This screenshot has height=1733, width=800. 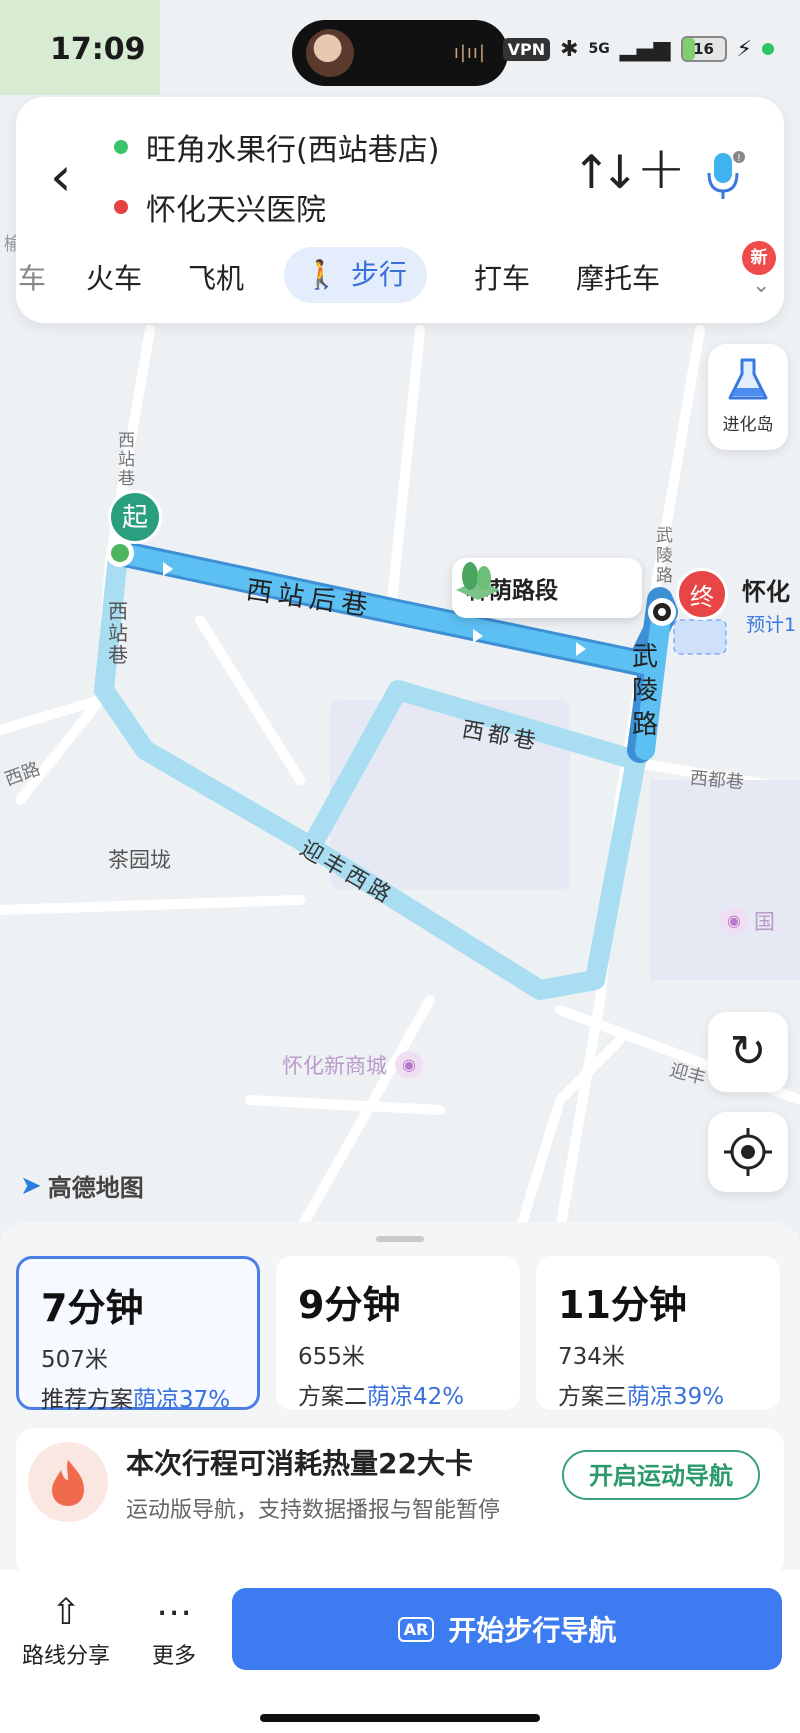 I want to click on street-label-xidu-right: 西都巷, so click(x=717, y=780).